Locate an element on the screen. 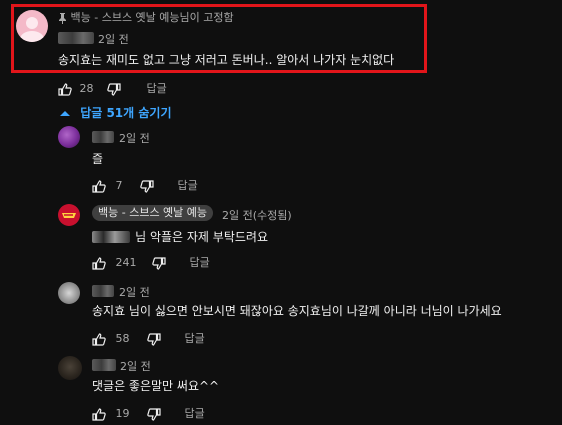 The image size is (562, 425). like-count: 7 is located at coordinates (119, 185).